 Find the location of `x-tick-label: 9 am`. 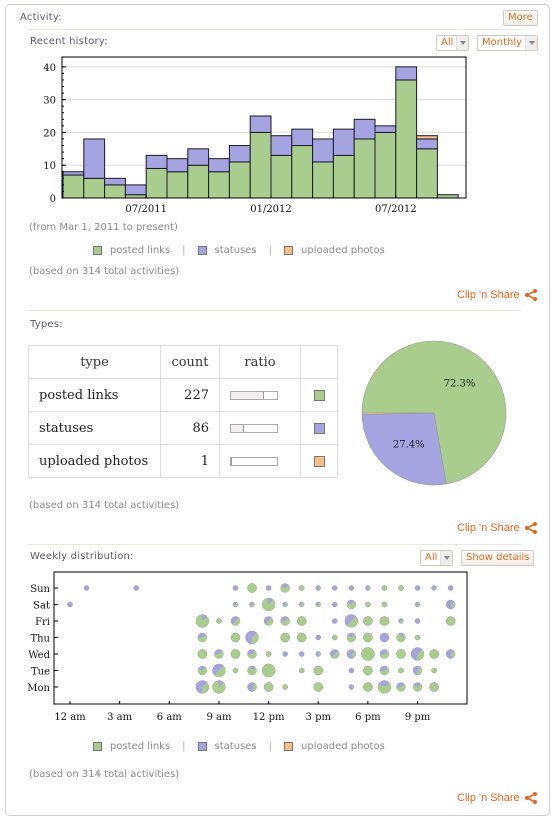

x-tick-label: 9 am is located at coordinates (219, 717).